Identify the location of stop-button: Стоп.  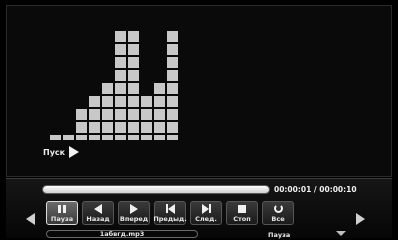
(242, 213).